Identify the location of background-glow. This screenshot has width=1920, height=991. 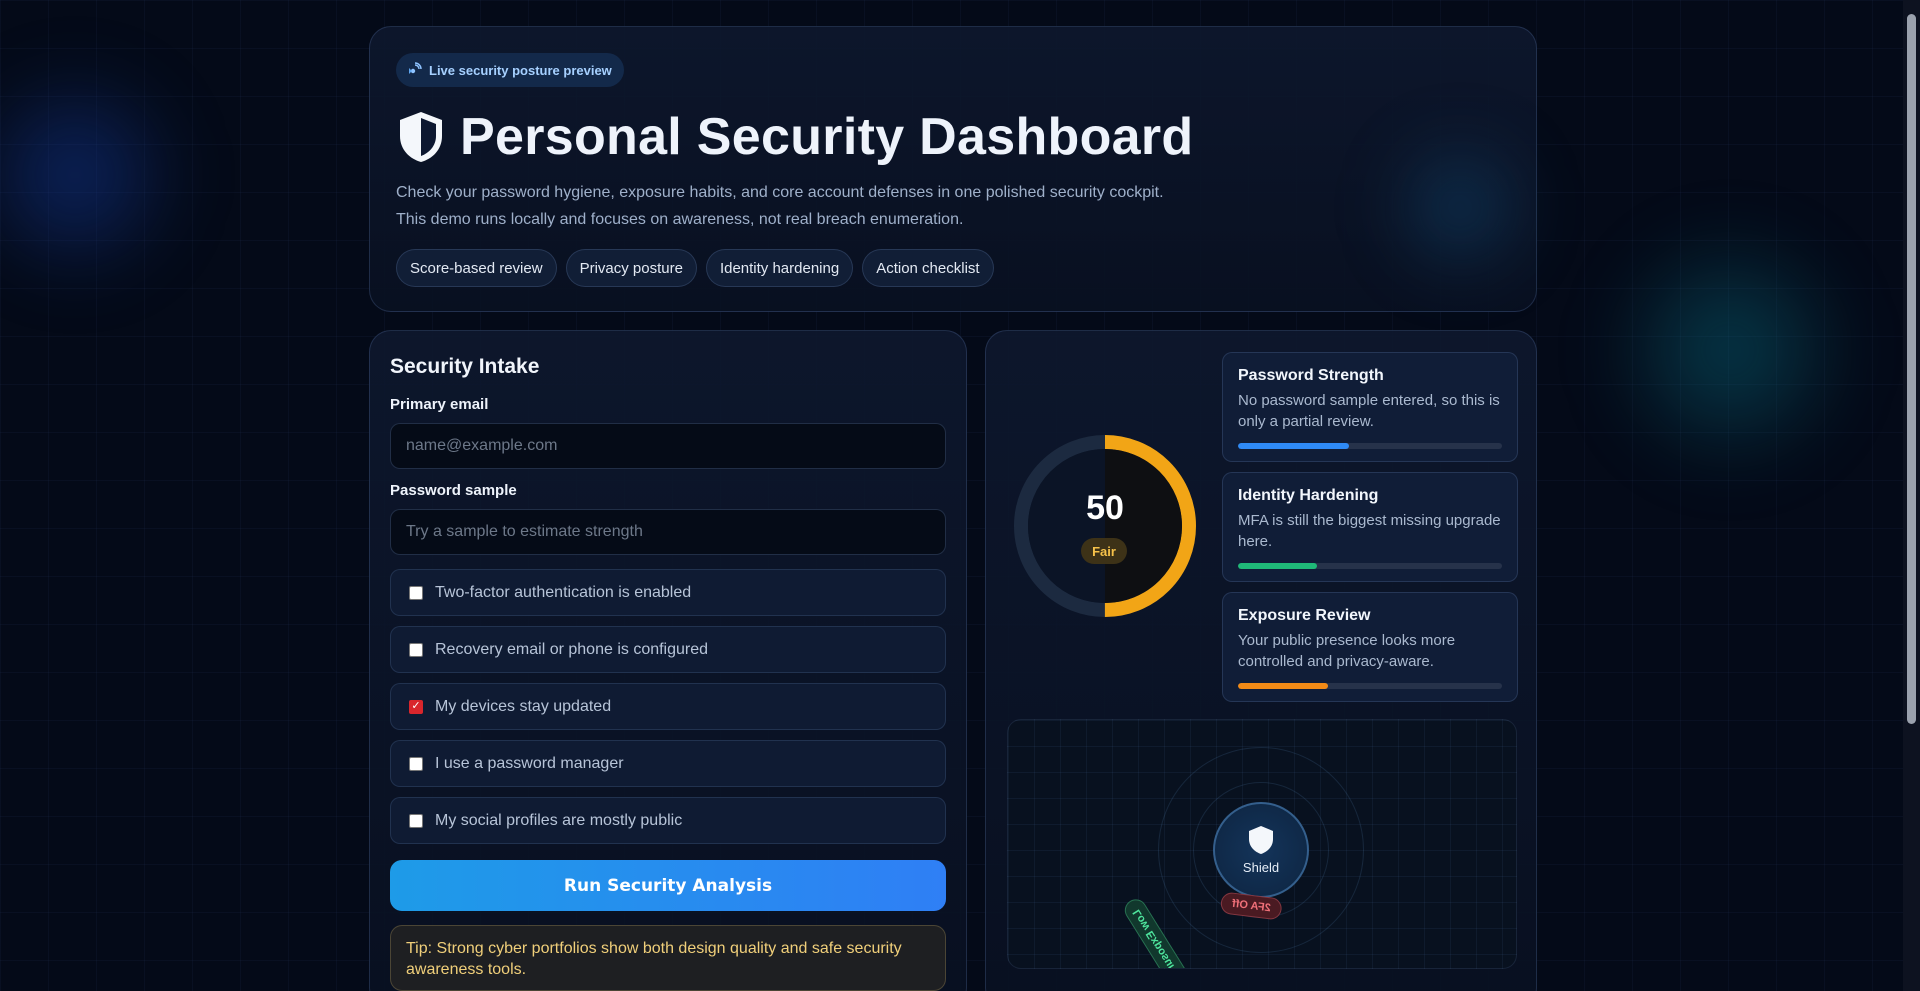
(1730, 350).